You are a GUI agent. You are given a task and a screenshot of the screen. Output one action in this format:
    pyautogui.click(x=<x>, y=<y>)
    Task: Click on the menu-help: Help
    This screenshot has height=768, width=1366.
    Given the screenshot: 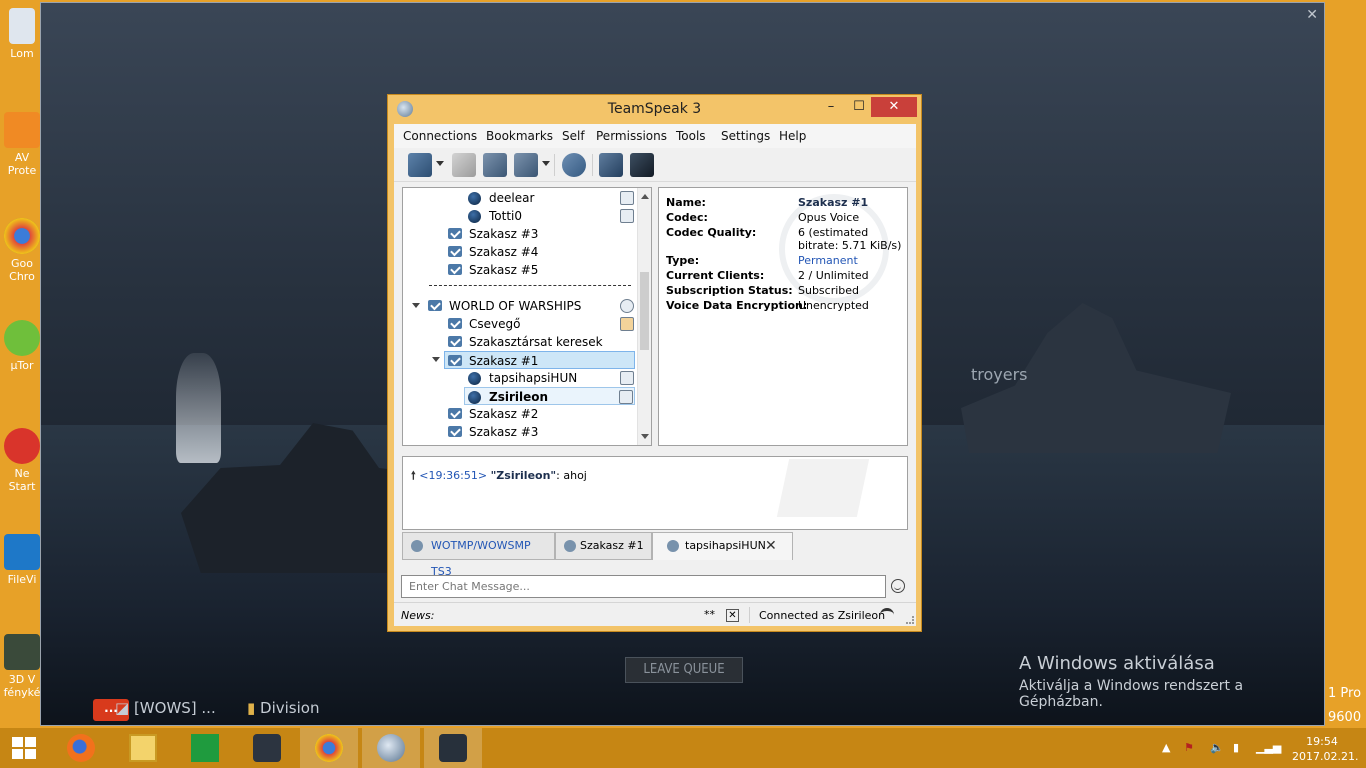 What is the action you would take?
    pyautogui.click(x=792, y=136)
    